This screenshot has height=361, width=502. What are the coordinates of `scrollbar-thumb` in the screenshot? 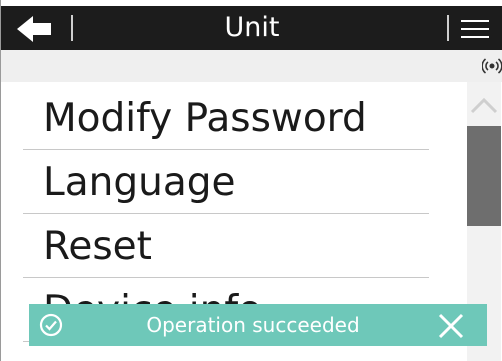 It's located at (484, 176).